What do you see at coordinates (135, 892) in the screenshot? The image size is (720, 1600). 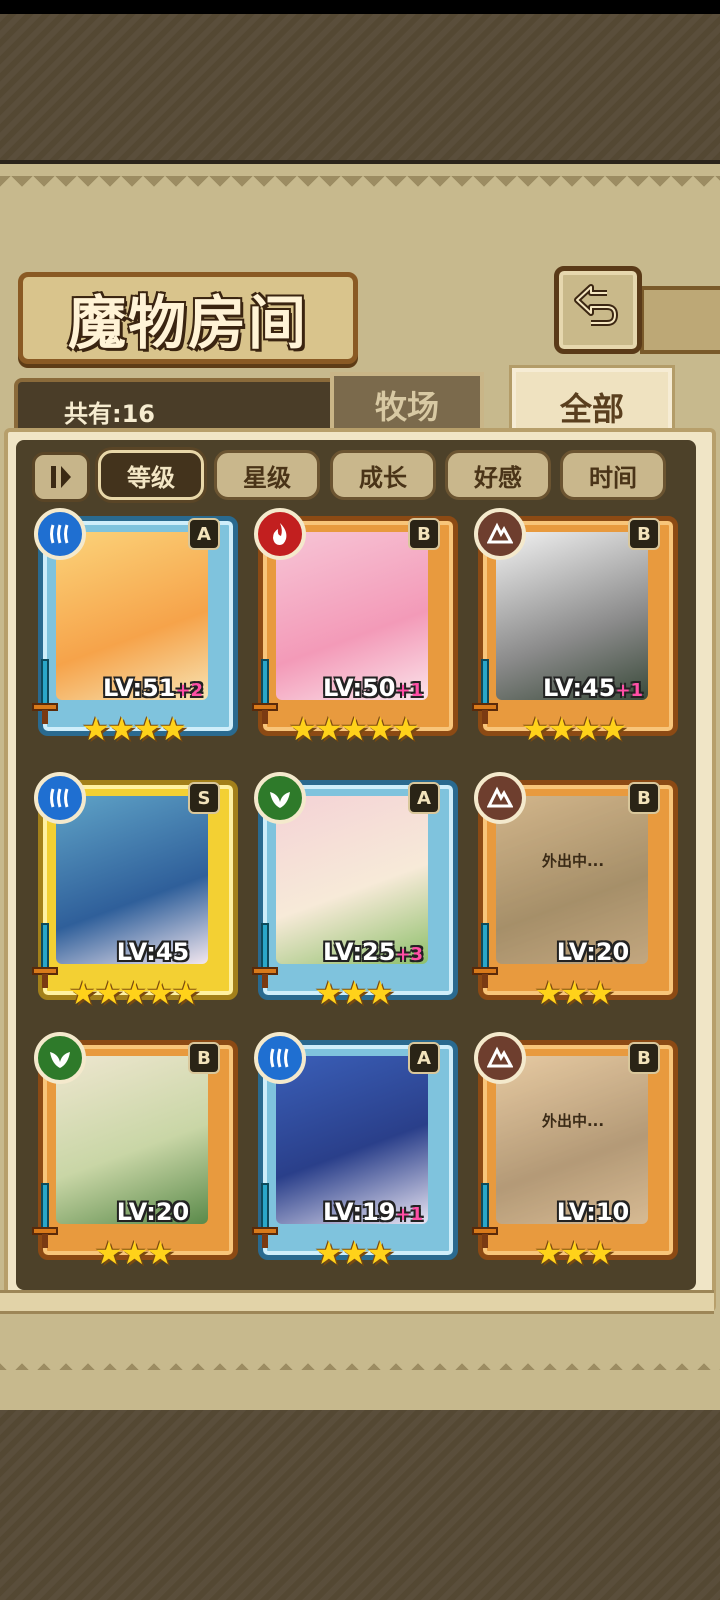 I see `monster-card: S LV:45 ★★★★★` at bounding box center [135, 892].